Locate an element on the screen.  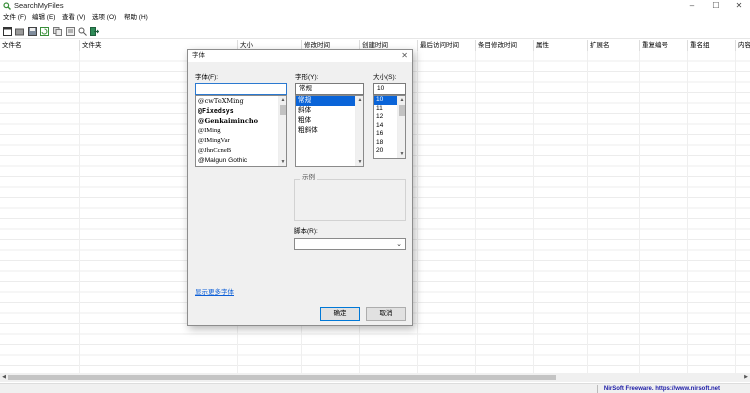
style-list-item: 粗斜体 is located at coordinates (329, 131).